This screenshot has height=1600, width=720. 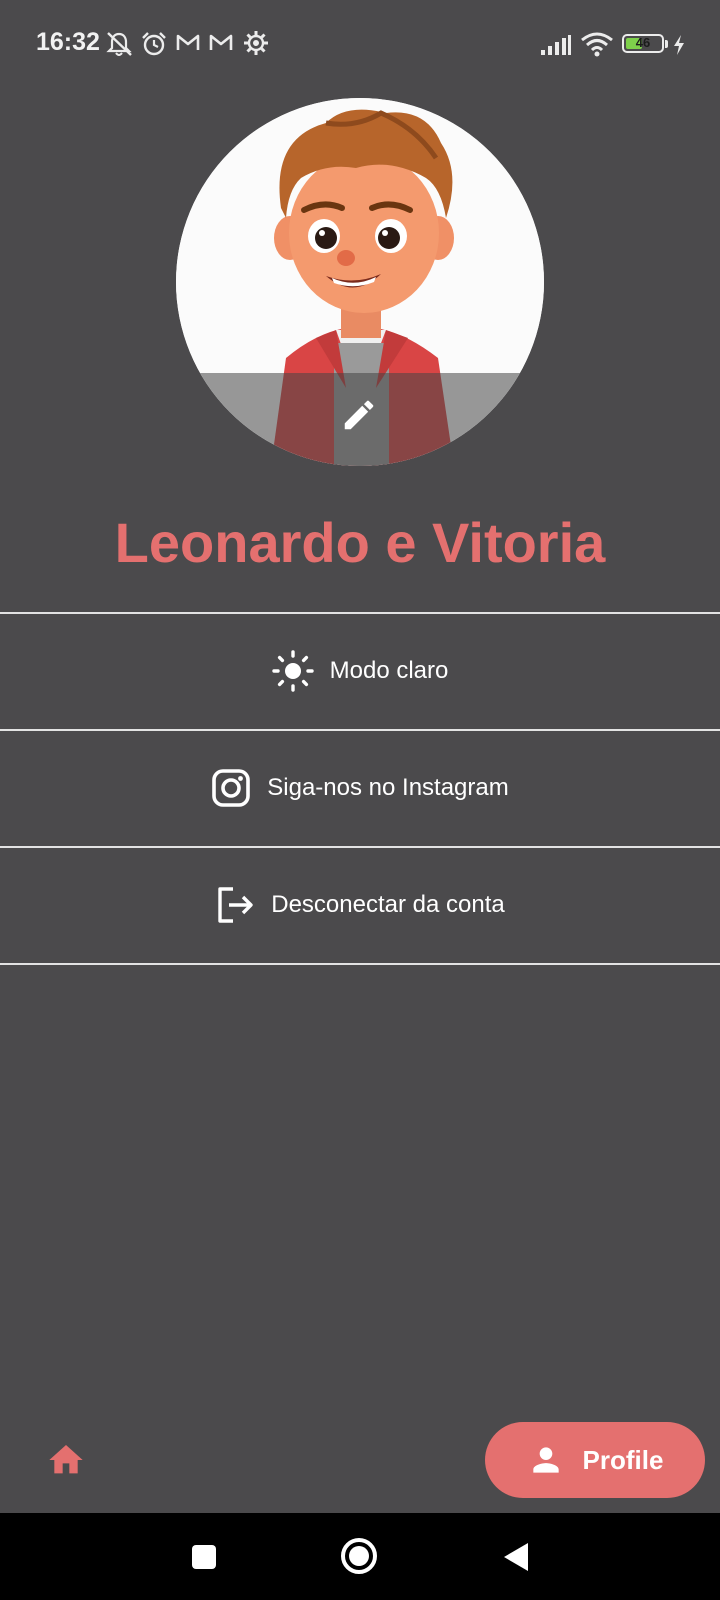 What do you see at coordinates (597, 44) in the screenshot?
I see `wifi-icon` at bounding box center [597, 44].